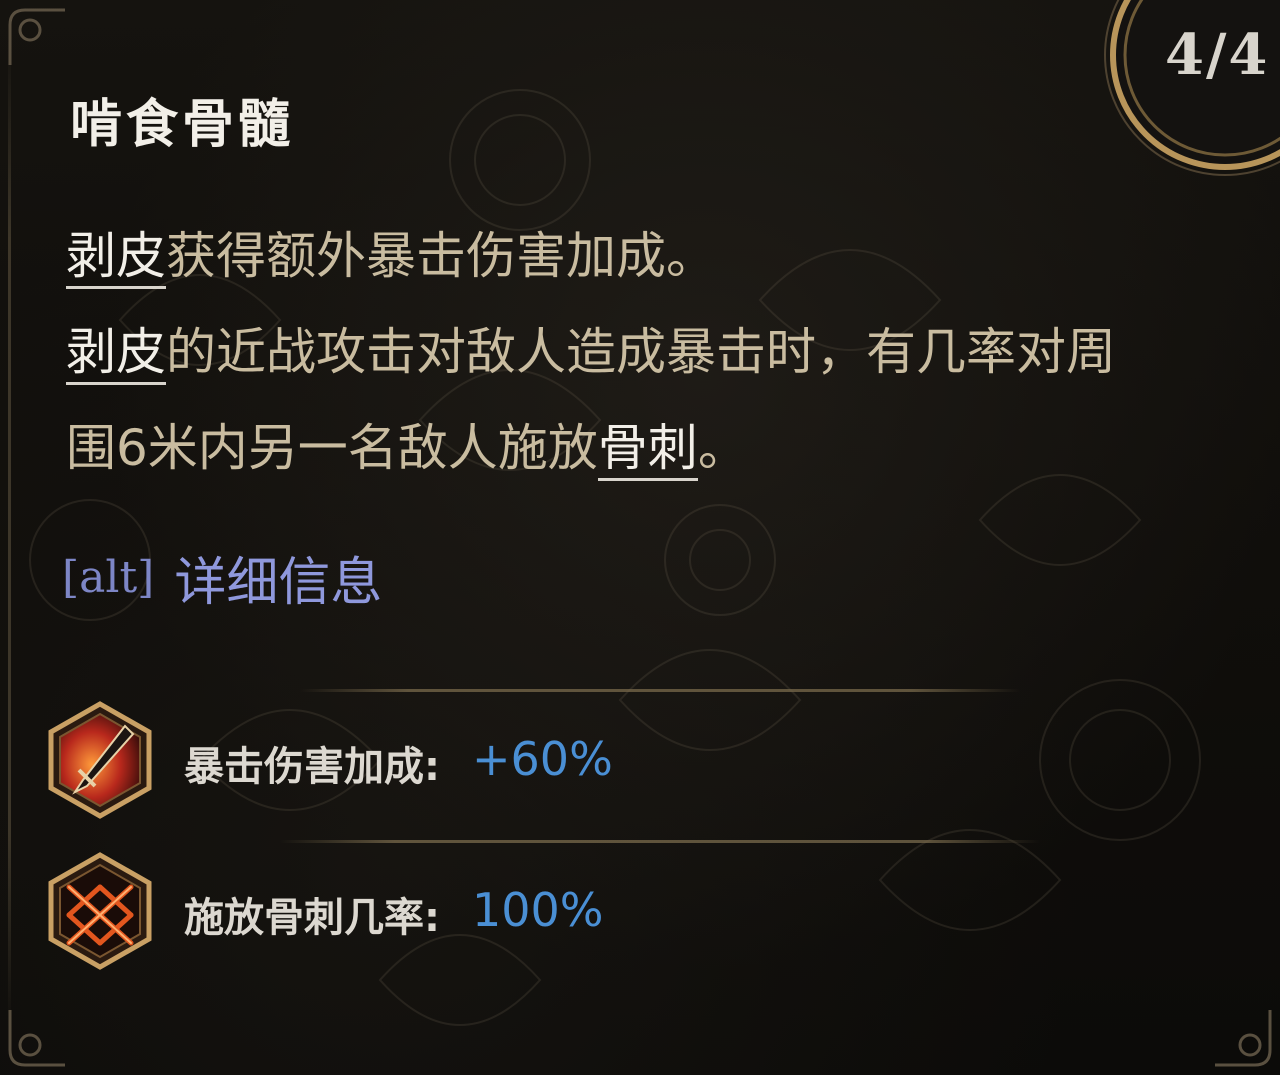 The height and width of the screenshot is (1075, 1280). I want to click on description-text: 。, so click(722, 448).